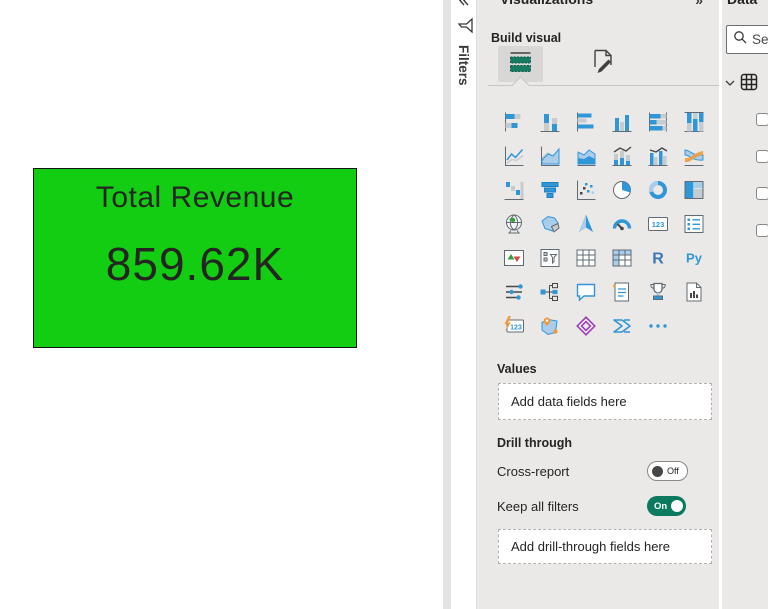 Image resolution: width=768 pixels, height=609 pixels. I want to click on build-visual-icon, so click(520, 64).